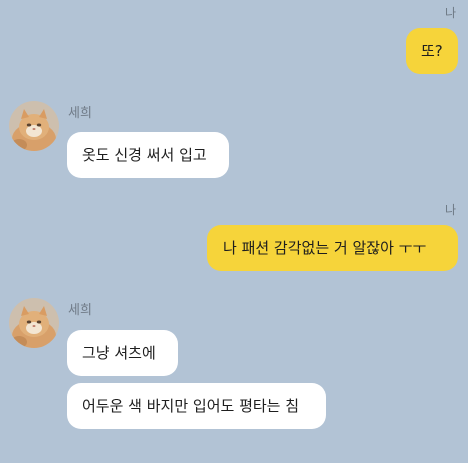 This screenshot has width=468, height=463. What do you see at coordinates (325, 248) in the screenshot?
I see `message-text: 나 패션 감각없는 거 알잖아 ㅜㅜ` at bounding box center [325, 248].